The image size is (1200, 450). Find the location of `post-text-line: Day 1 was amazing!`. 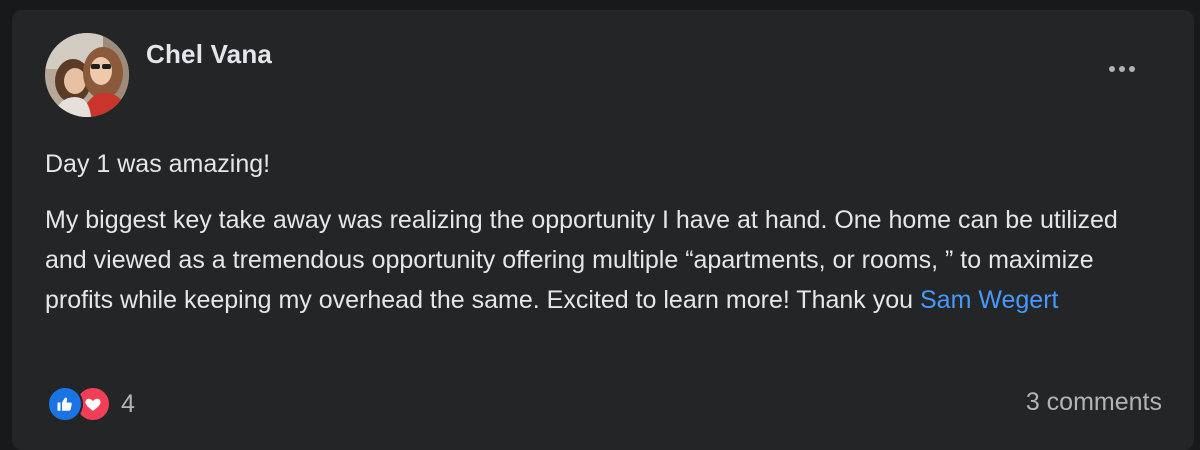

post-text-line: Day 1 was amazing! is located at coordinates (158, 164).